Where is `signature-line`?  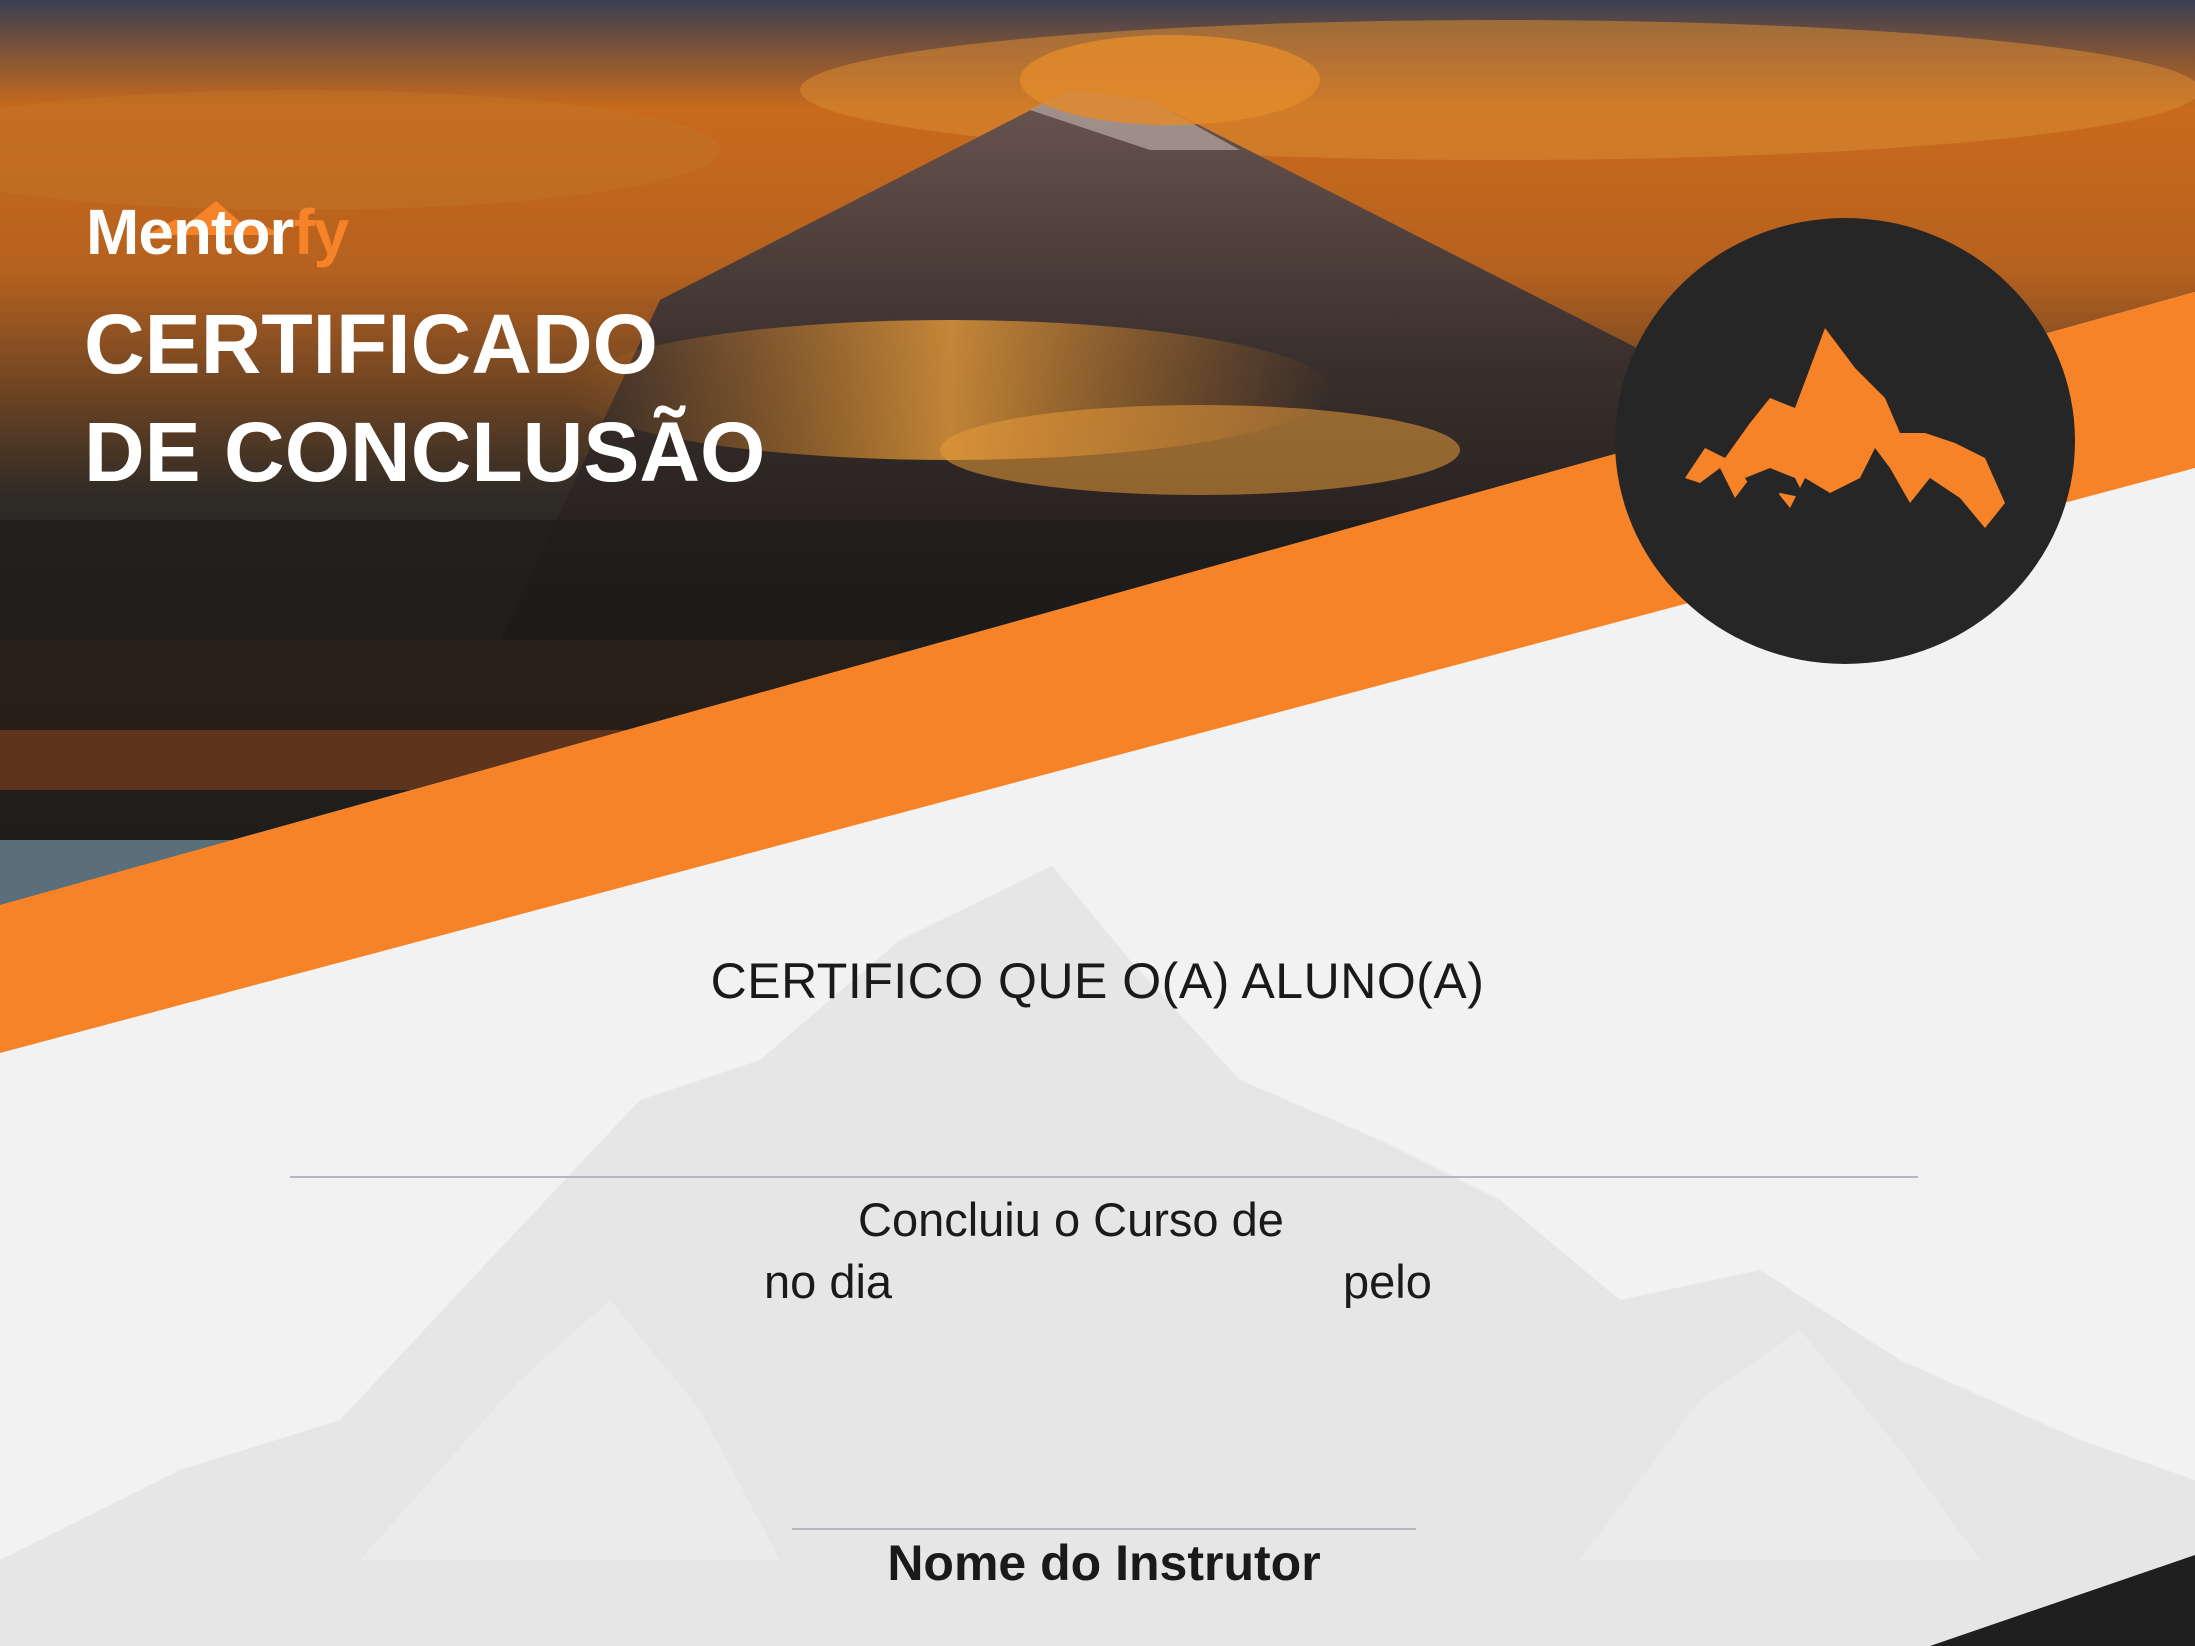
signature-line is located at coordinates (1104, 1529).